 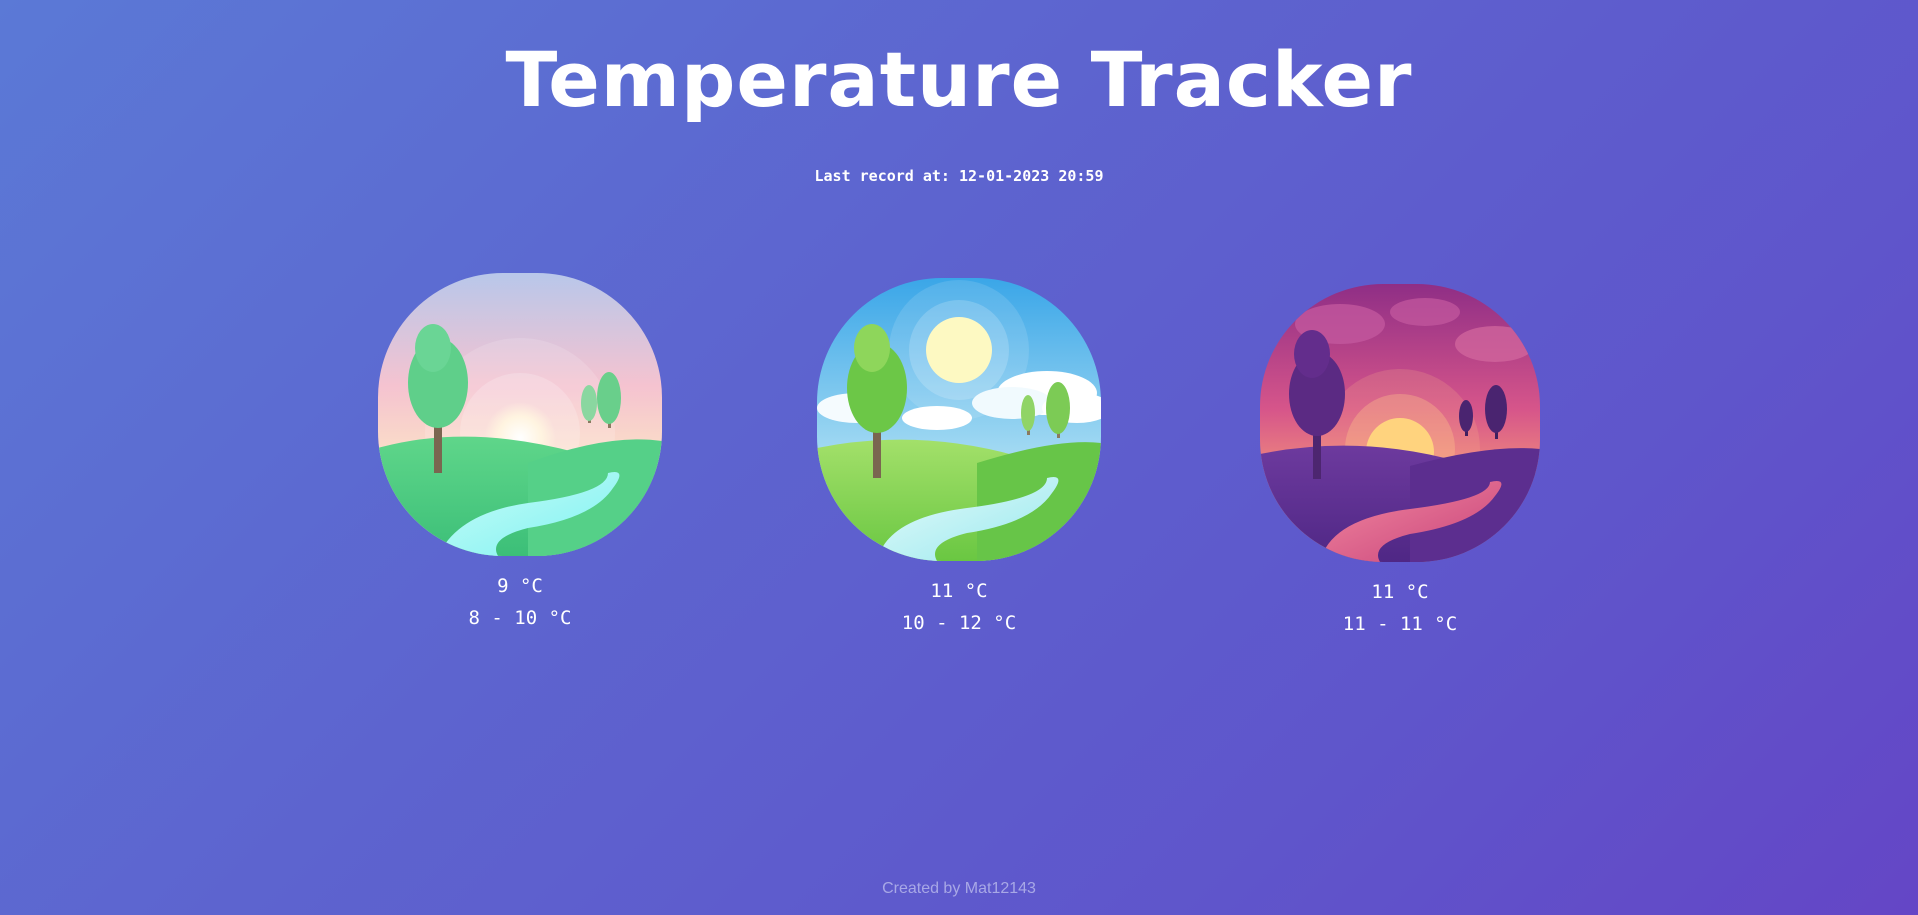 What do you see at coordinates (520, 414) in the screenshot?
I see `morning-landscape-image` at bounding box center [520, 414].